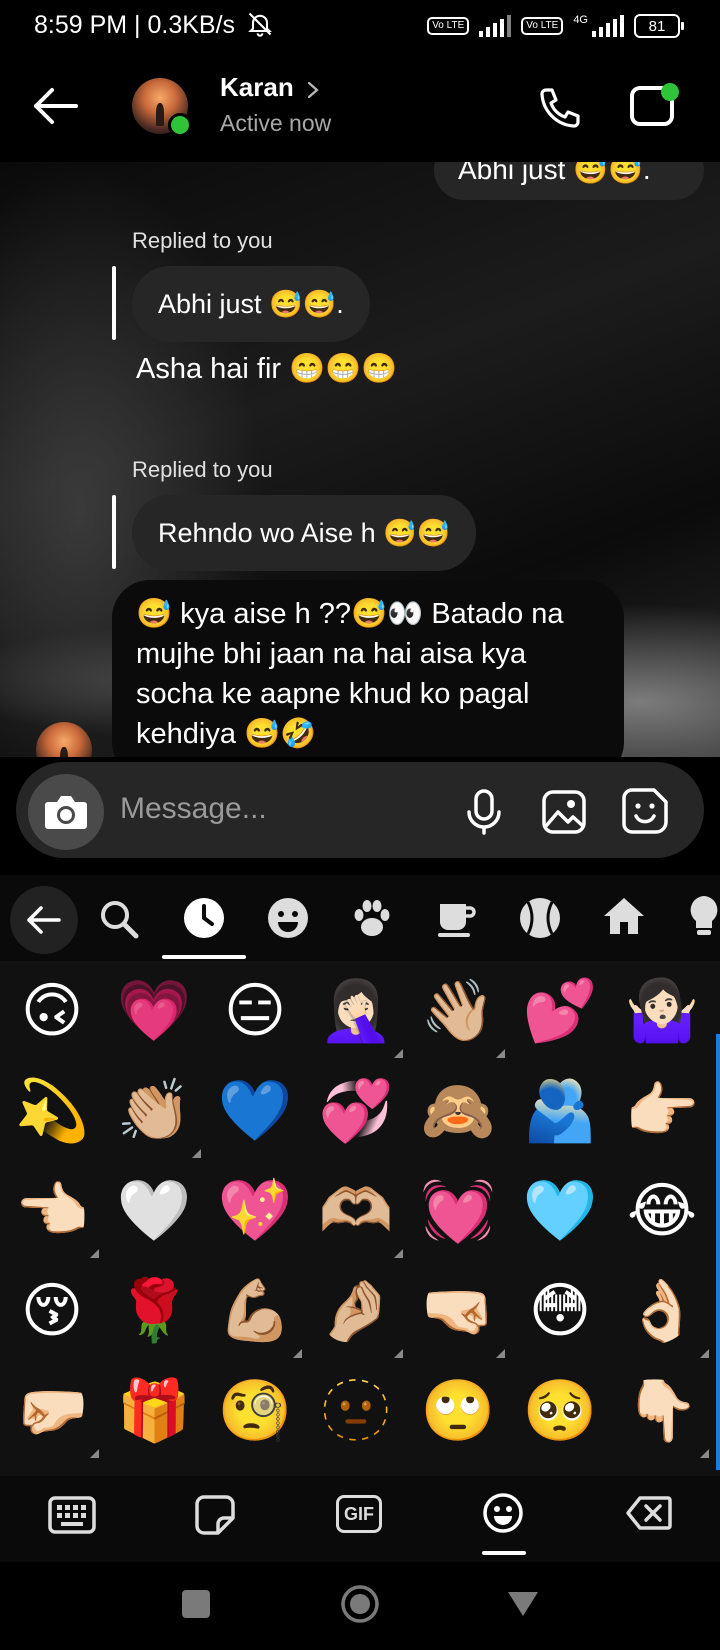 The width and height of the screenshot is (720, 1650). Describe the element at coordinates (288, 918) in the screenshot. I see `smiley-icon` at that location.